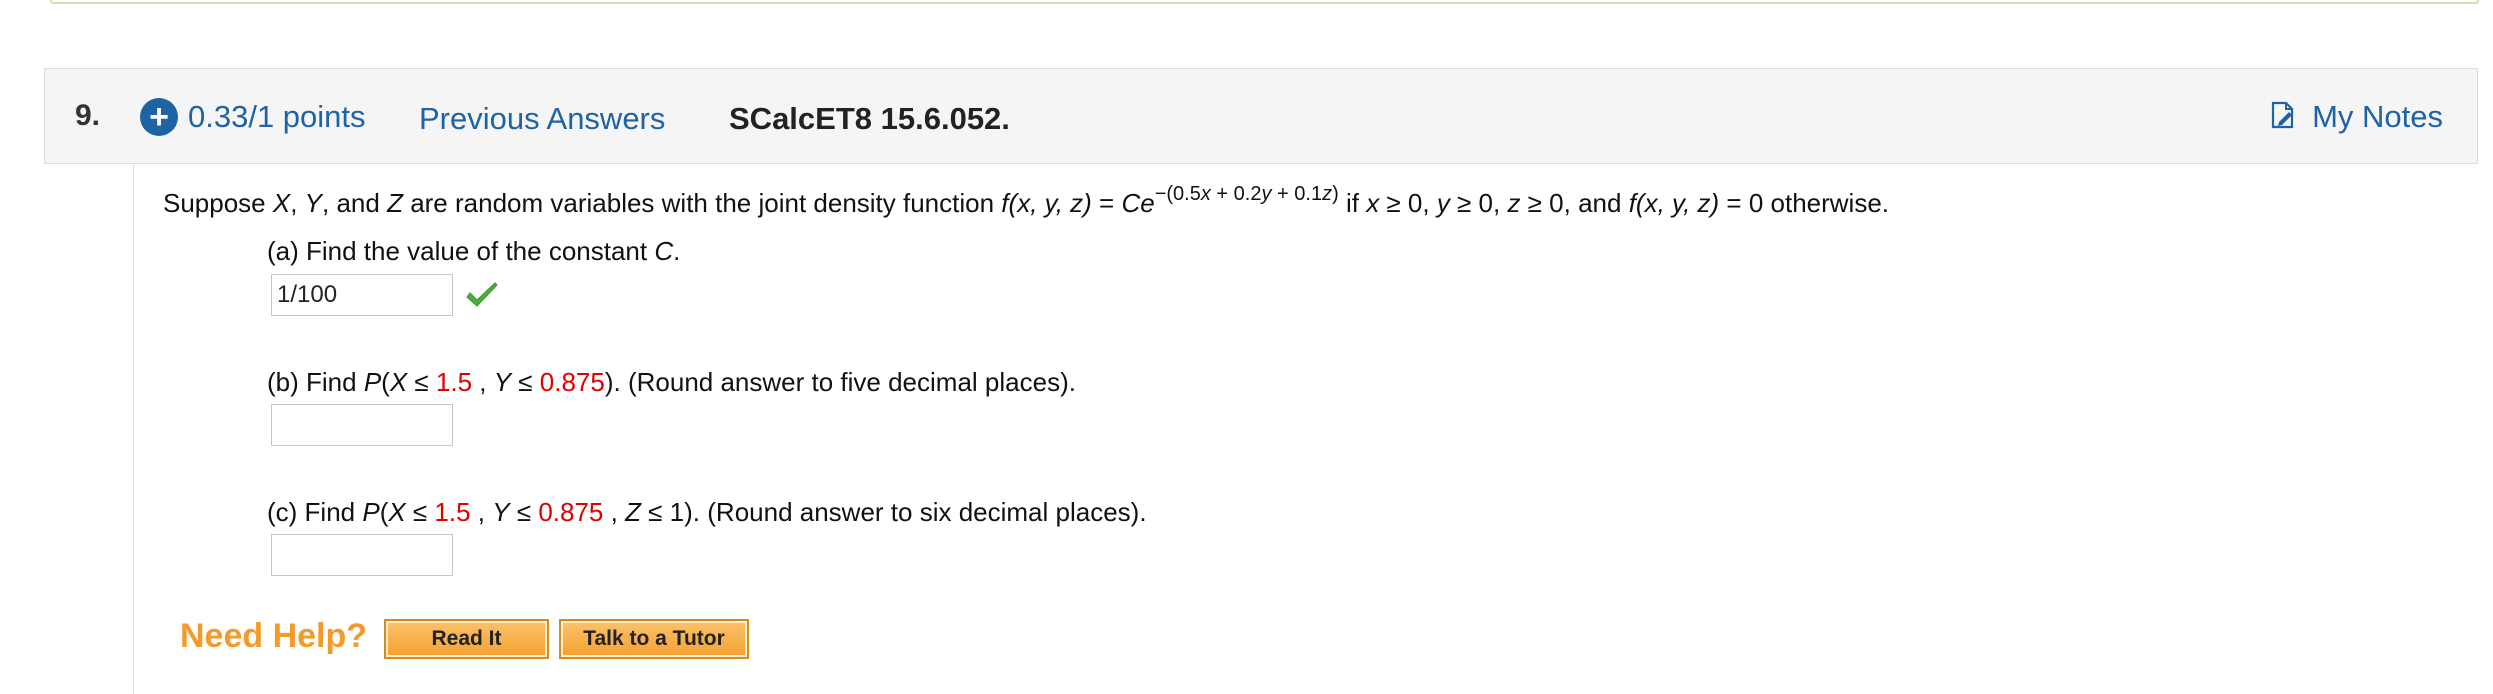 This screenshot has height=694, width=2493. What do you see at coordinates (362, 425) in the screenshot?
I see `part-b-answer-input` at bounding box center [362, 425].